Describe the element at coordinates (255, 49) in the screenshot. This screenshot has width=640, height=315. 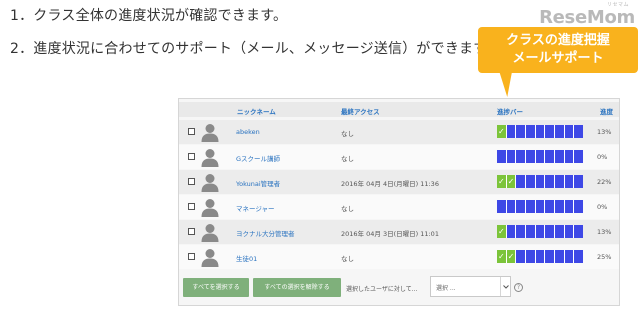
I see `intro-line-2: 2．進度状況に合わせてのサポート（メール、メッセージ送信）ができます。` at that location.